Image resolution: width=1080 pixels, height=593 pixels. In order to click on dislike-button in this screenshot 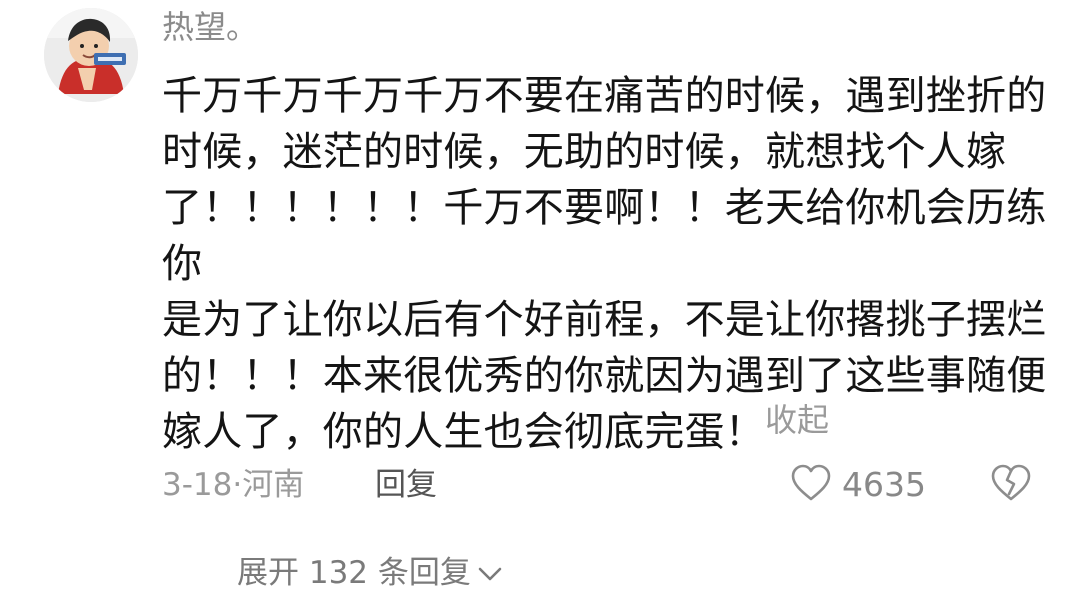, I will do `click(1011, 485)`.